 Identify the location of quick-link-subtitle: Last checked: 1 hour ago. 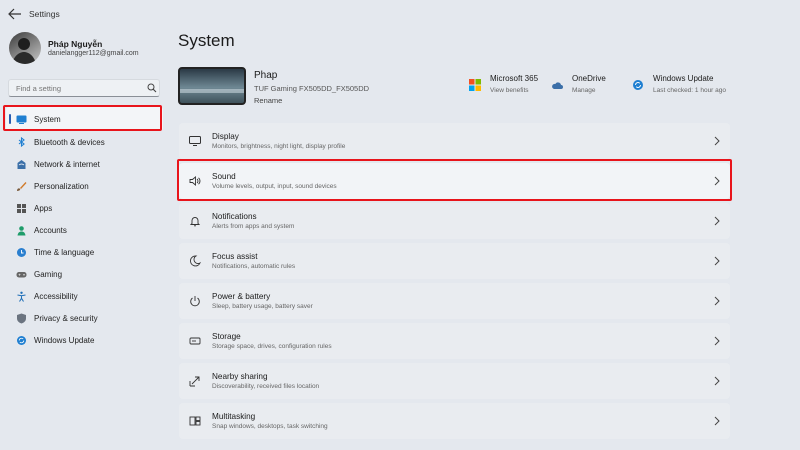
(689, 90).